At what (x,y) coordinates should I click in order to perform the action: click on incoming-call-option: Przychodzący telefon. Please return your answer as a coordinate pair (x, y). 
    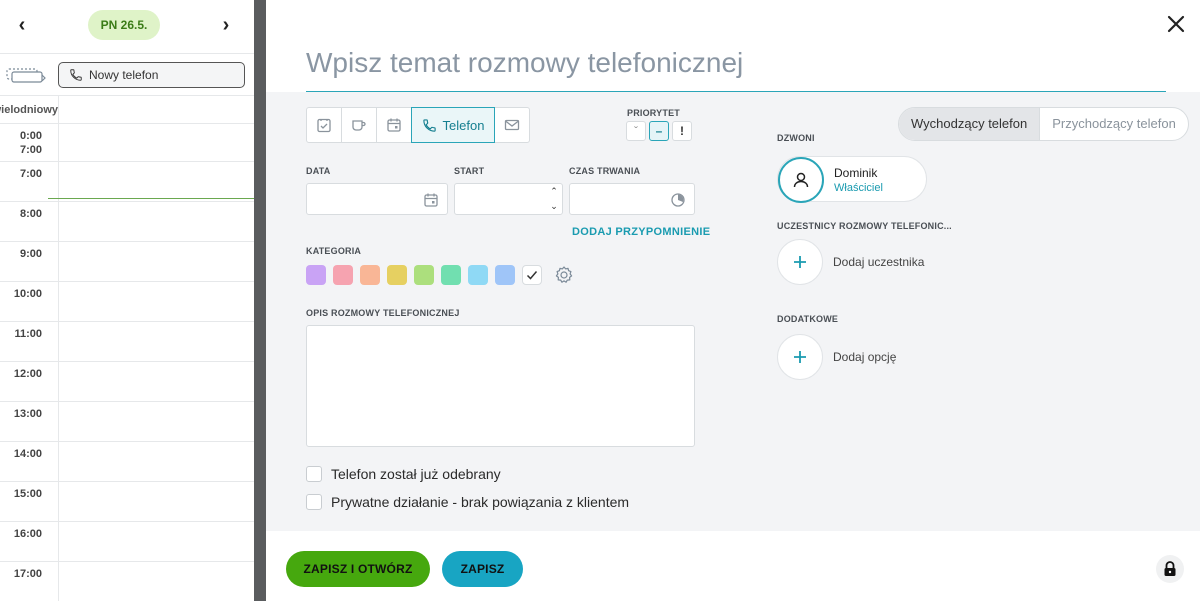
    Looking at the image, I should click on (1114, 124).